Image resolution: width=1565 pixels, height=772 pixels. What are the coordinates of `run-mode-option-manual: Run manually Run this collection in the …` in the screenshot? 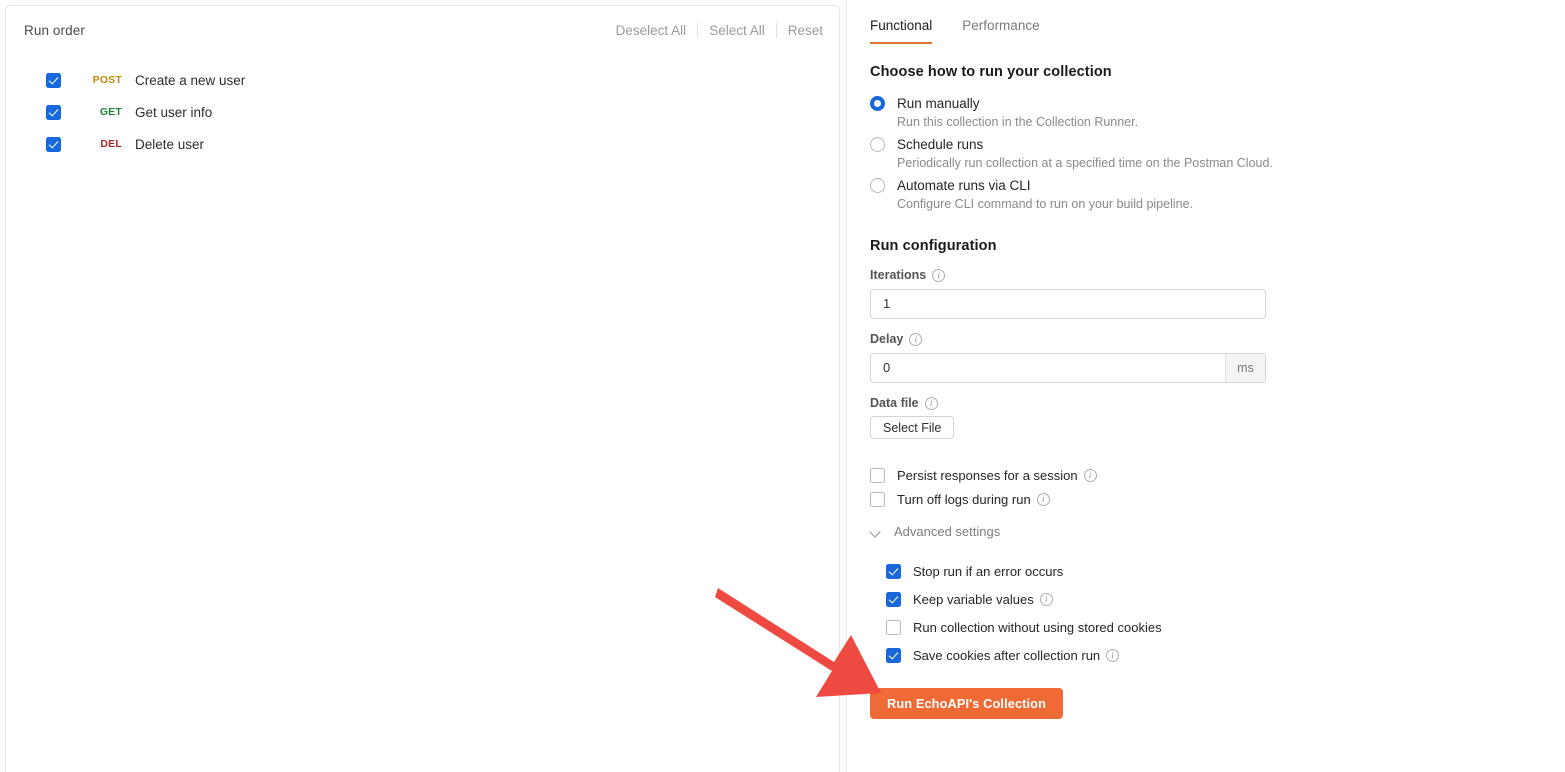 It's located at (1150, 111).